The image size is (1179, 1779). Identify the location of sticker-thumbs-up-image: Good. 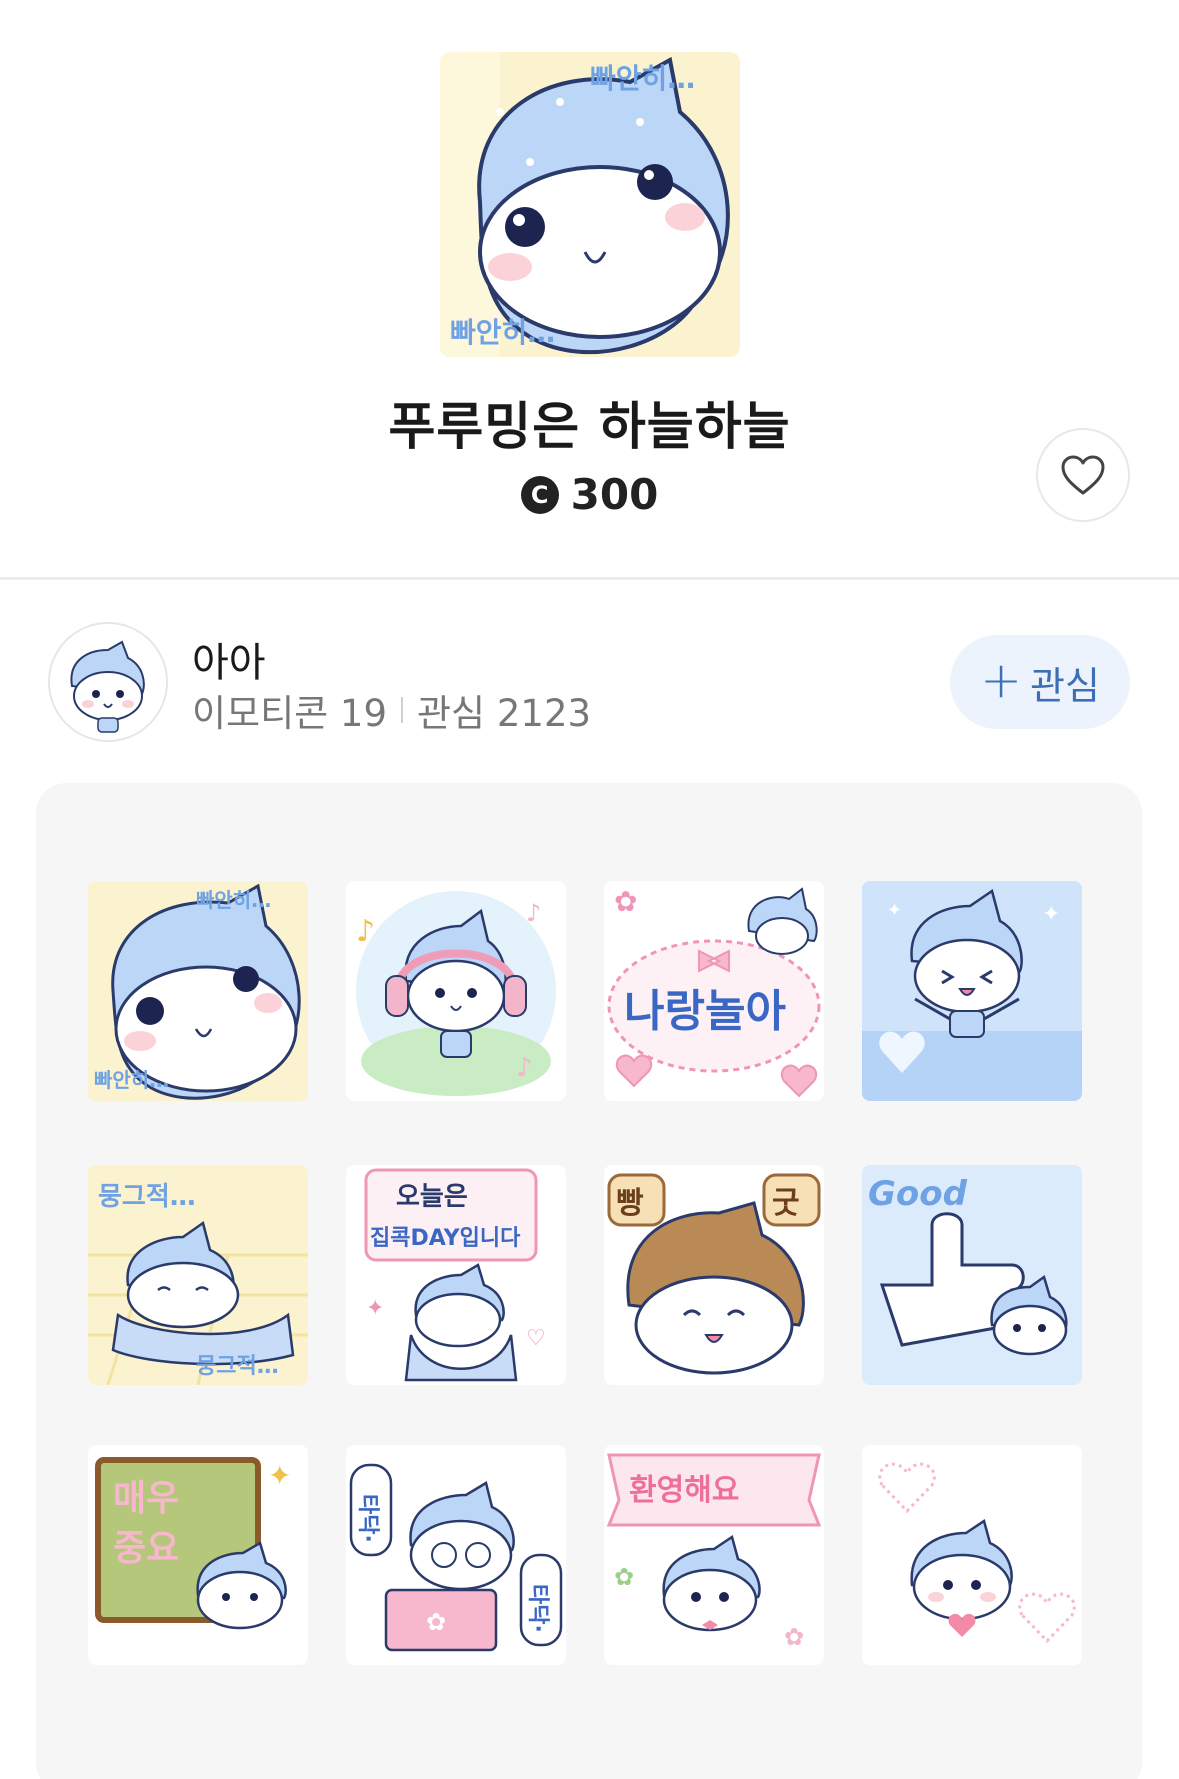
(972, 1275).